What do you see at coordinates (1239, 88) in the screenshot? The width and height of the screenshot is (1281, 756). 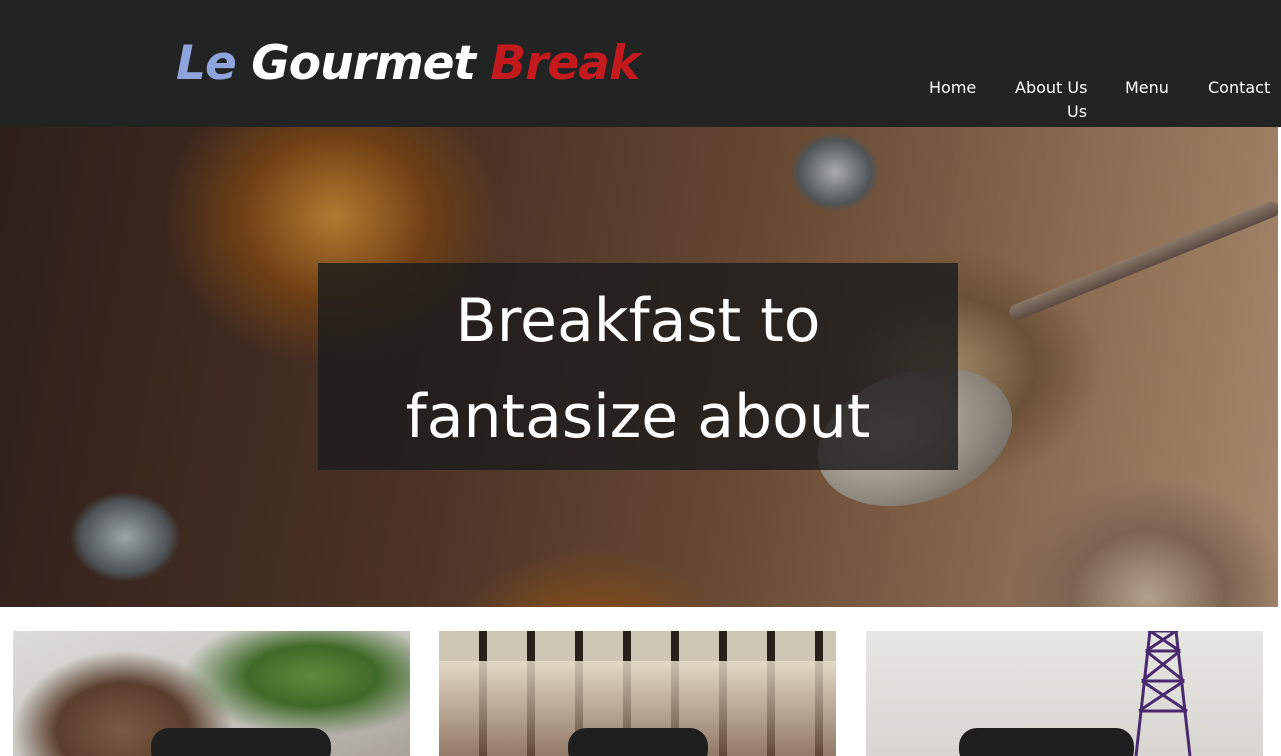 I see `nav-contact-link: Contact` at bounding box center [1239, 88].